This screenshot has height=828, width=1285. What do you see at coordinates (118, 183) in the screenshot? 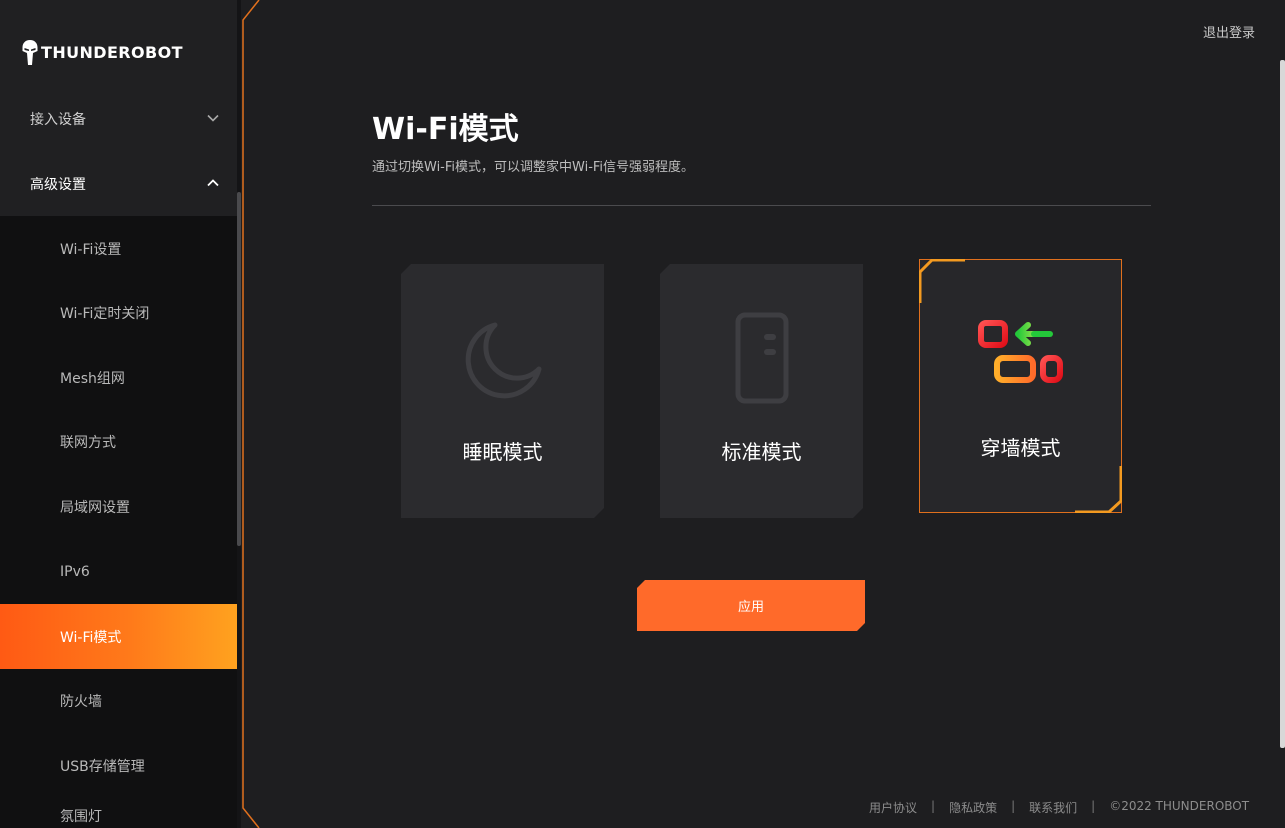
I see `nav-group-advanced-settings: 高级设置` at bounding box center [118, 183].